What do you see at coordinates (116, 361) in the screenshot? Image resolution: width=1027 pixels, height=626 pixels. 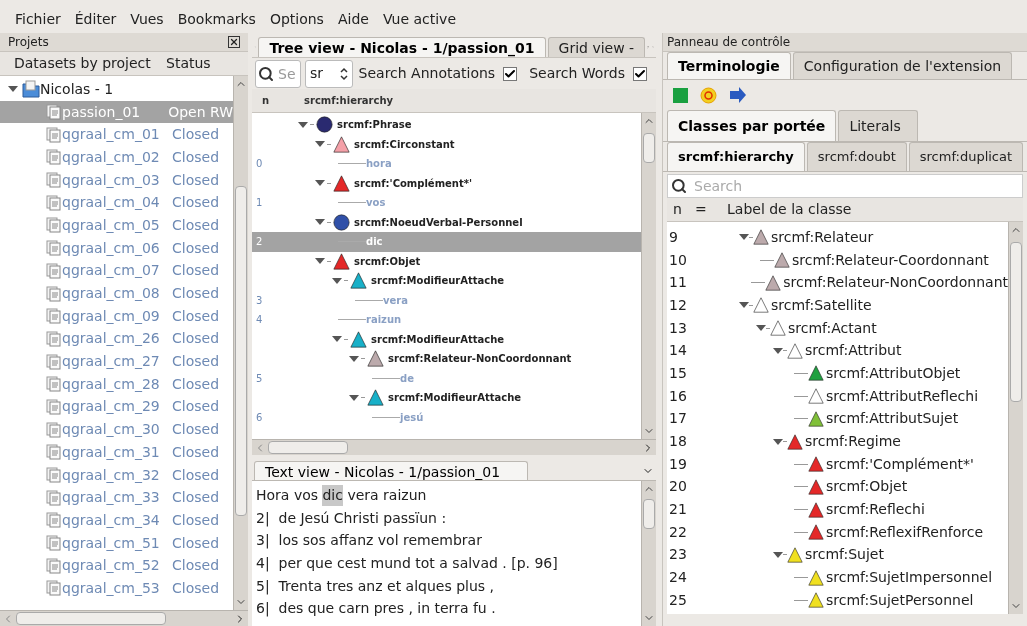 I see `dataset-row: qgraal_cm_27 Closed` at bounding box center [116, 361].